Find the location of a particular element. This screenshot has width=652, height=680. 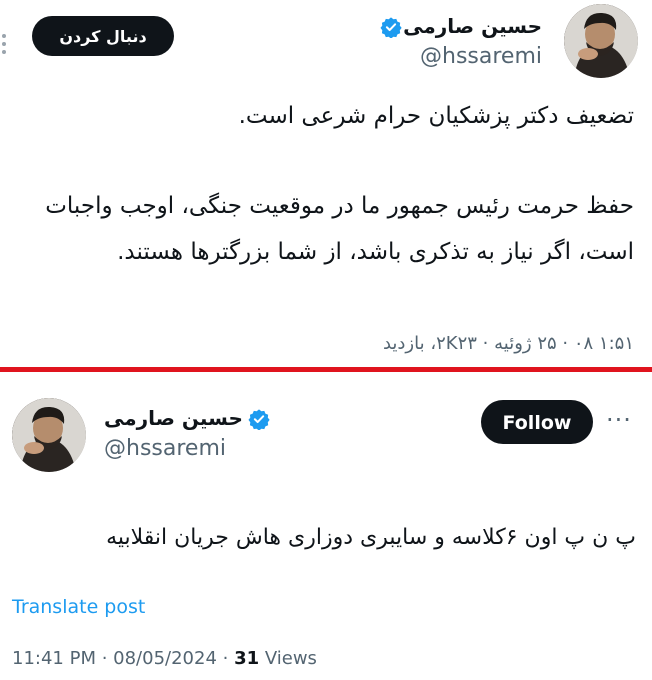

left-edge-dots is located at coordinates (6, 44).